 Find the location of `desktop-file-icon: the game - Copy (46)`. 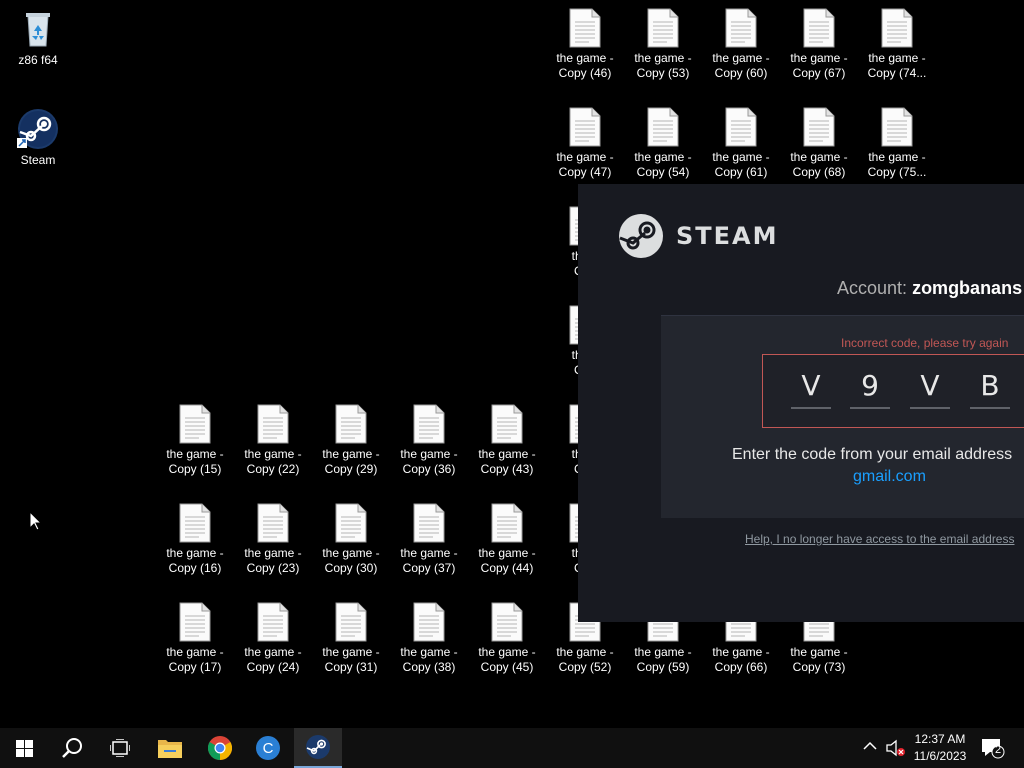

desktop-file-icon: the game - Copy (46) is located at coordinates (585, 44).